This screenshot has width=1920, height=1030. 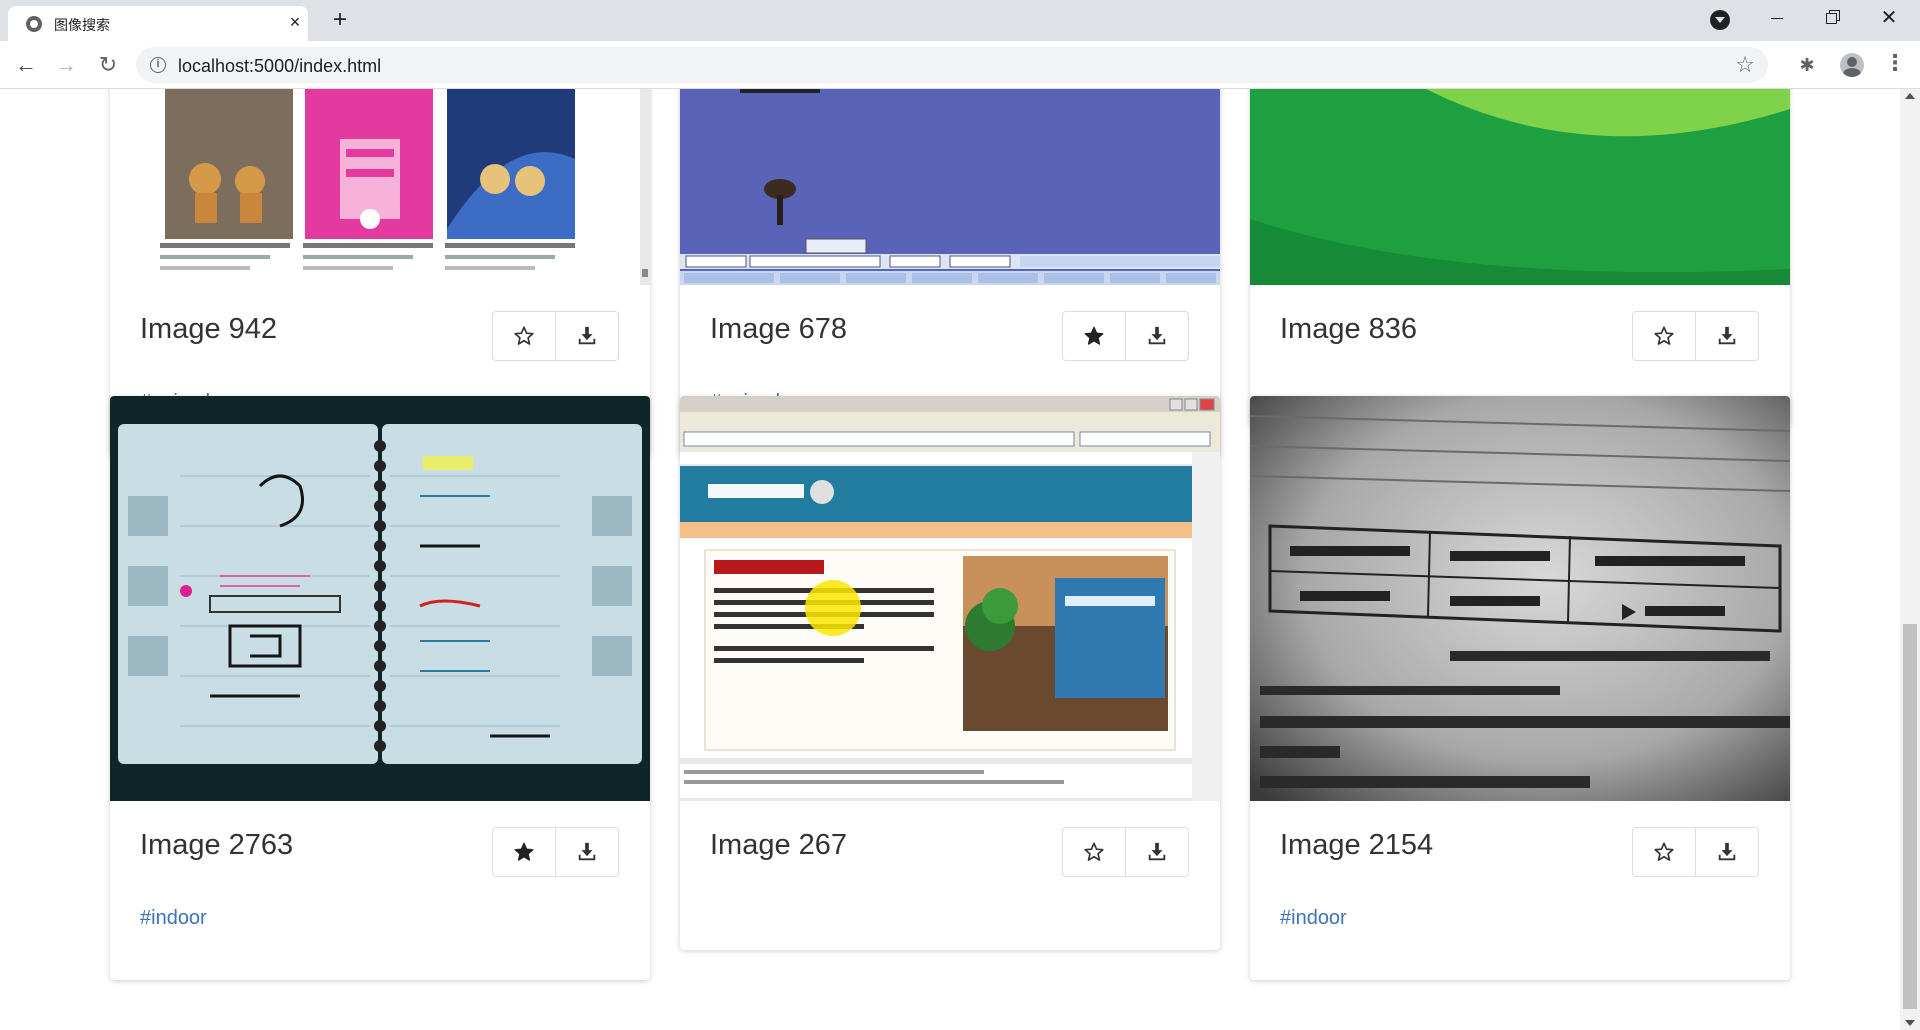 I want to click on resident-login-thumbnail, so click(x=950, y=598).